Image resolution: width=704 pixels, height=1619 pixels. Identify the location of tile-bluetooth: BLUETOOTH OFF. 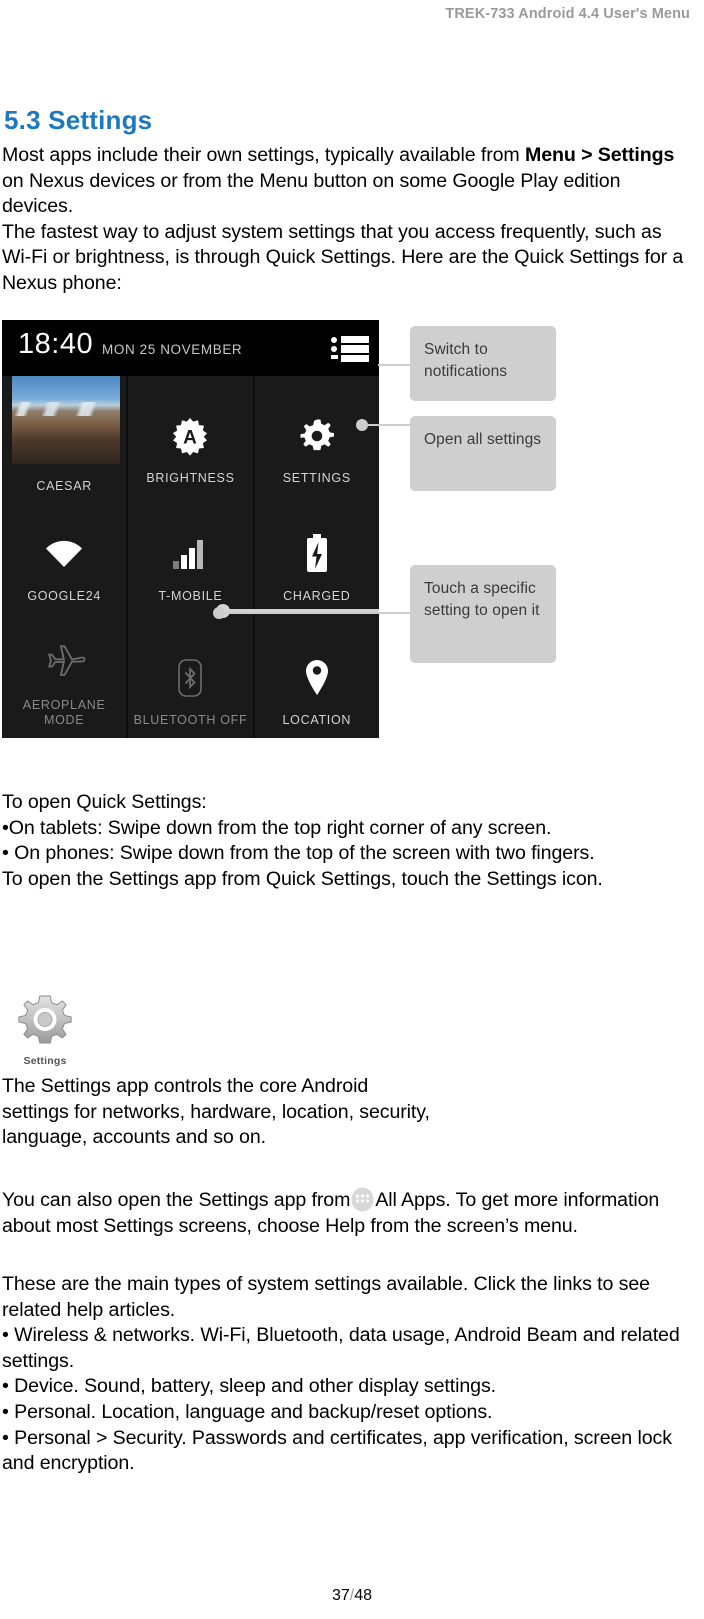
(189, 676).